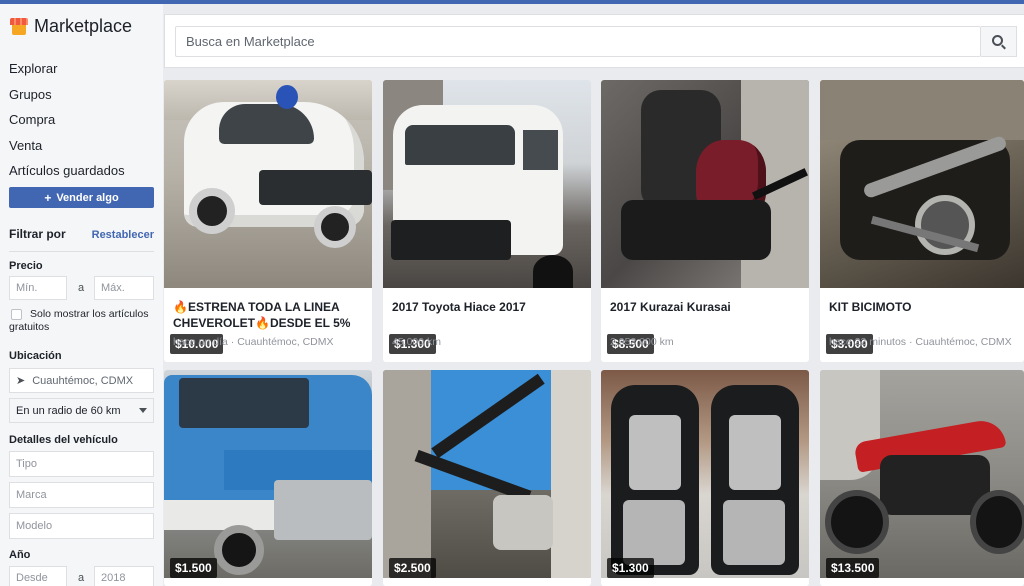 This screenshot has height=586, width=1024. Describe the element at coordinates (81, 495) in the screenshot. I see `vehicle-brand-input: Marca` at that location.